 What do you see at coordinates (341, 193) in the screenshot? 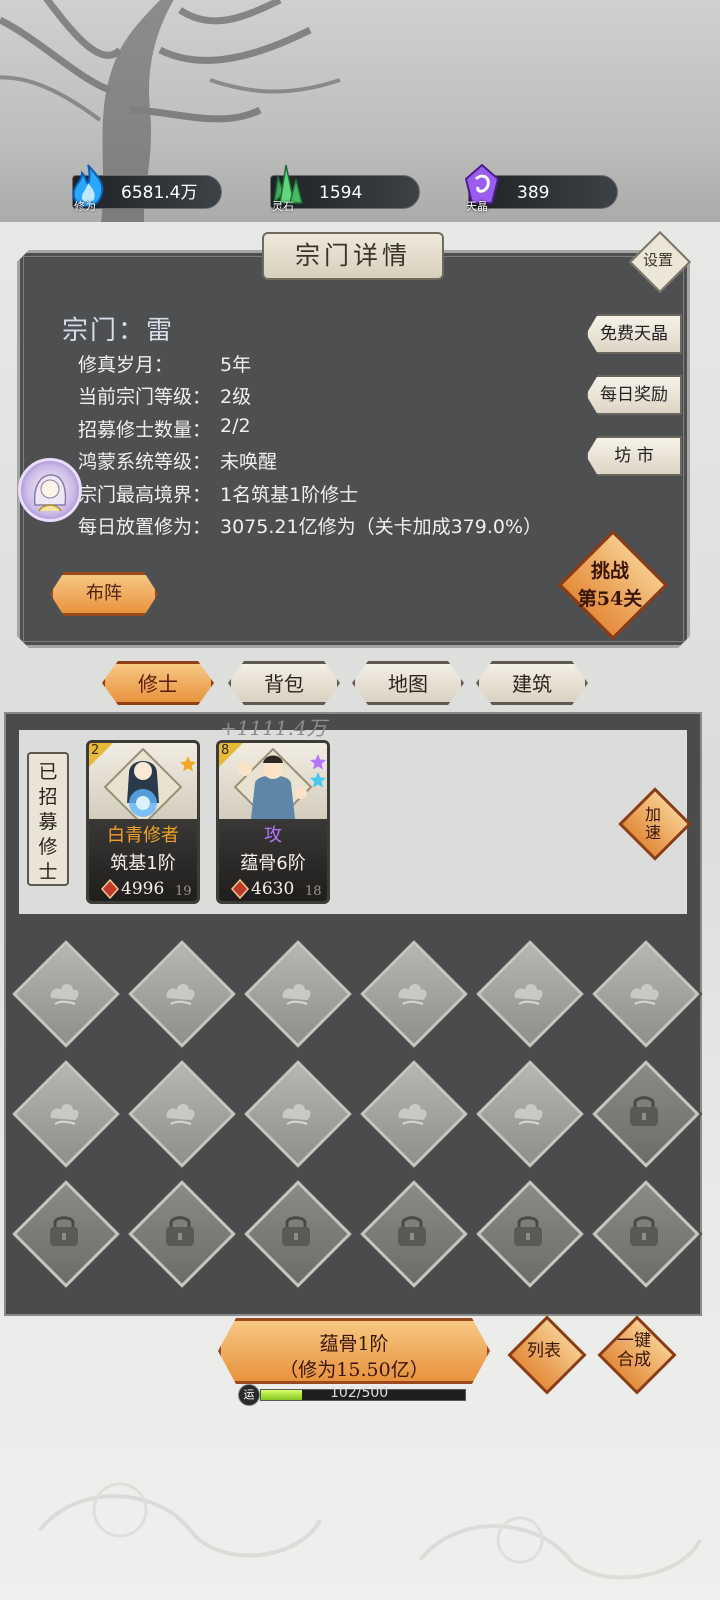
I see `spirit-stone-value: 1594` at bounding box center [341, 193].